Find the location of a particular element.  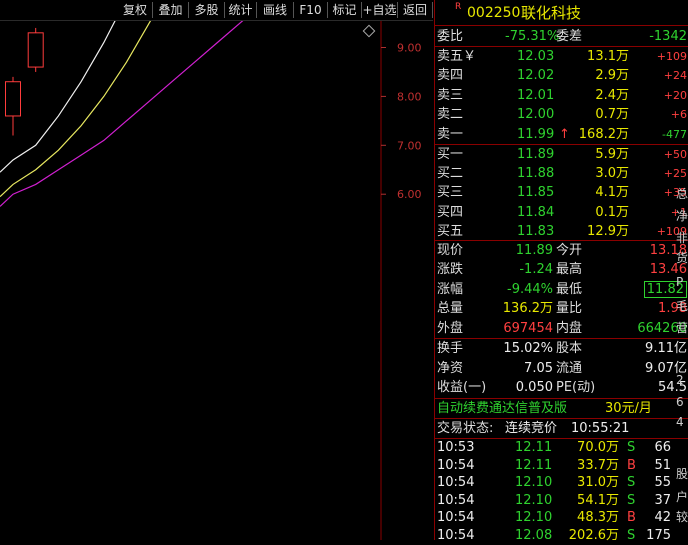

toolbar-button-4: 画线 is located at coordinates (275, 10).